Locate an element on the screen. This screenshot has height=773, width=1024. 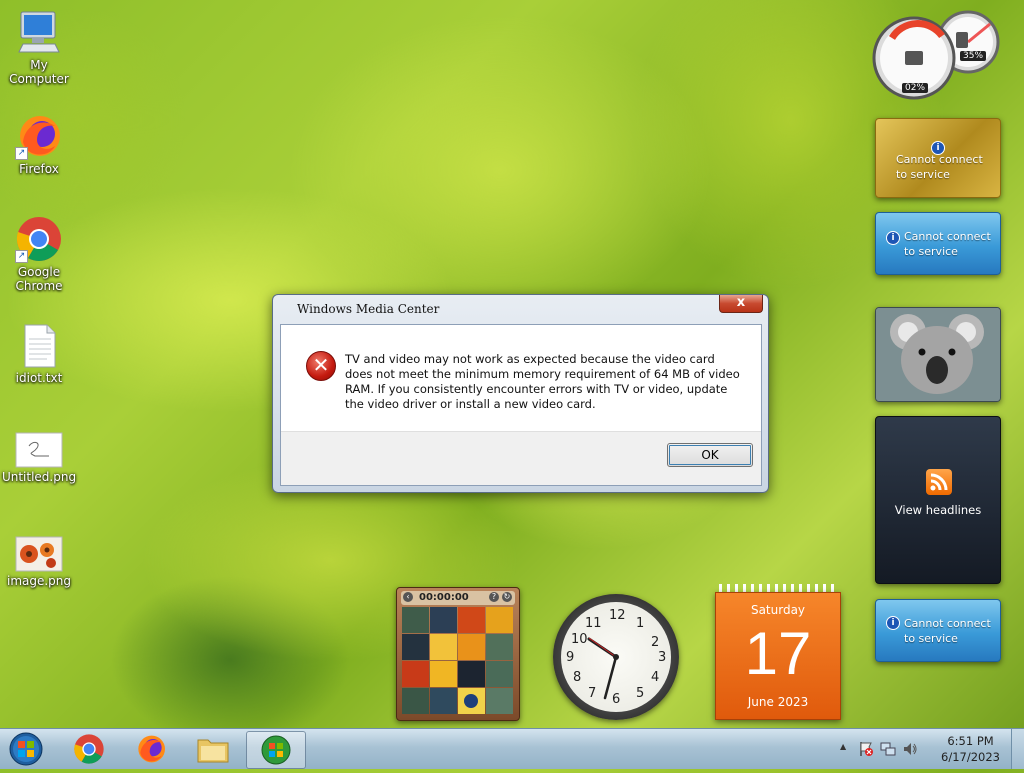
puzzle-back-icon: ‹ is located at coordinates (408, 597).